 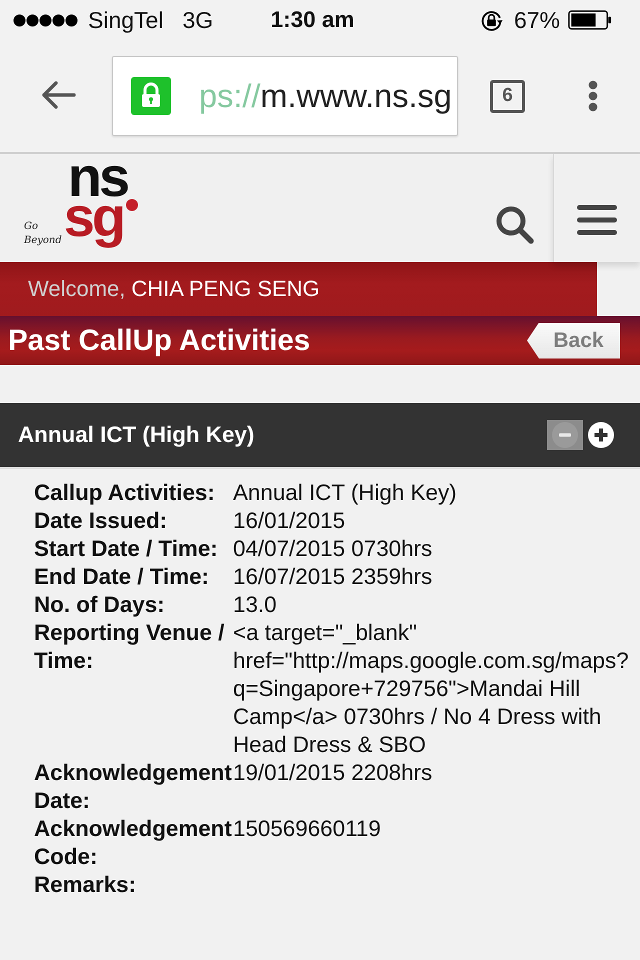 What do you see at coordinates (46, 20) in the screenshot?
I see `signal-strength-icon` at bounding box center [46, 20].